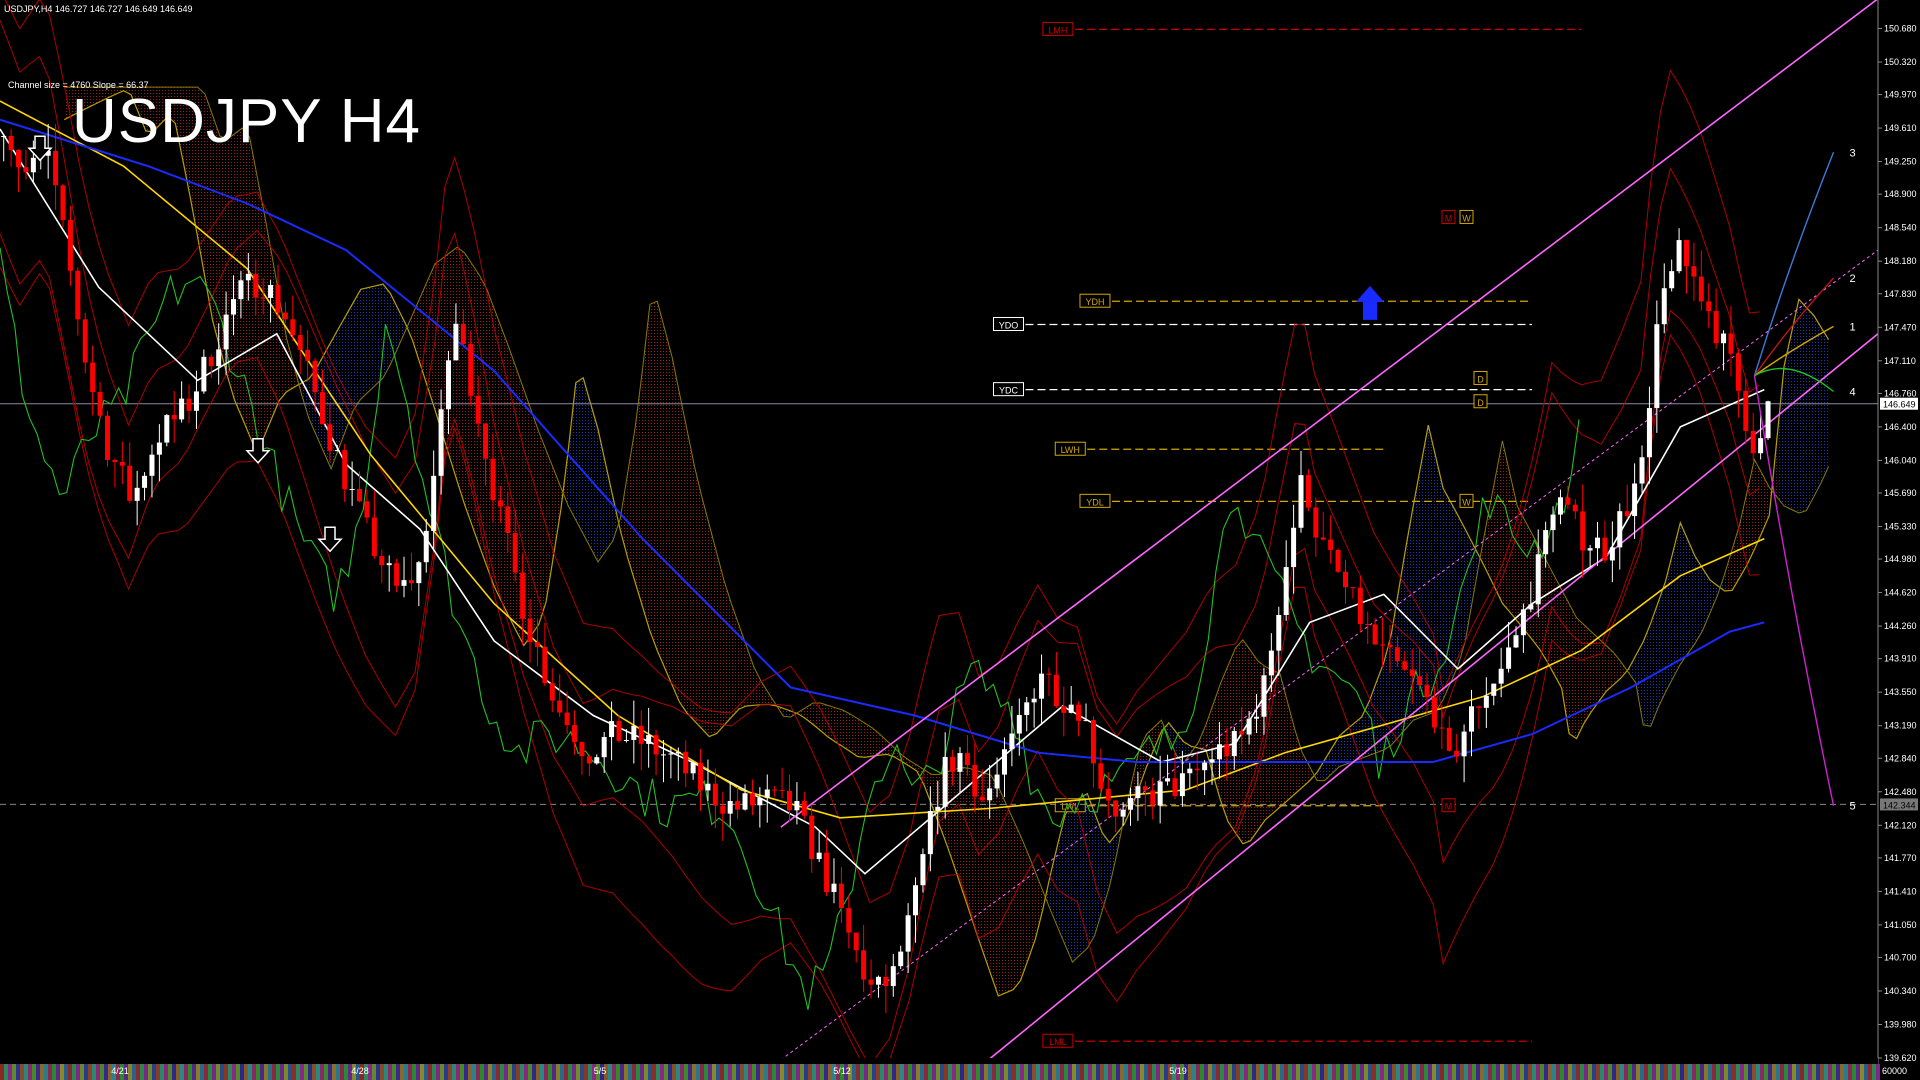  Describe the element at coordinates (1900, 460) in the screenshot. I see `price-tick-label: 146.040` at that location.